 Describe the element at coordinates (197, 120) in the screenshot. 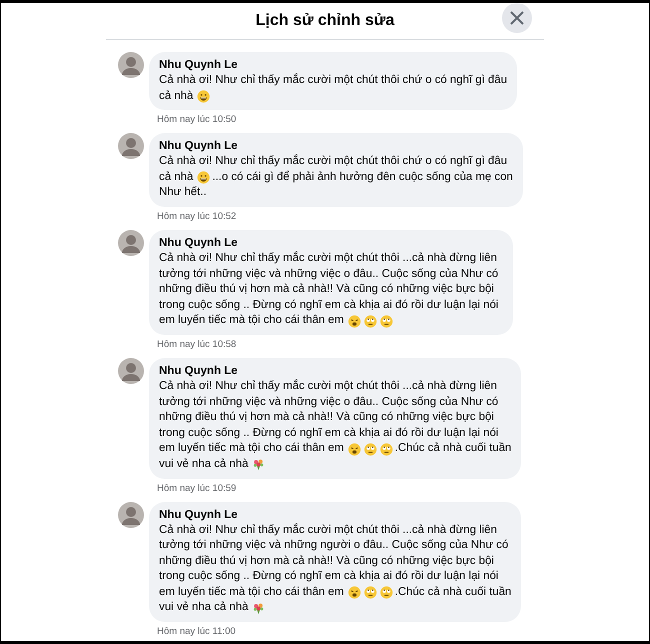

I see `timestamp: Hôm nay lúc 10:50` at that location.